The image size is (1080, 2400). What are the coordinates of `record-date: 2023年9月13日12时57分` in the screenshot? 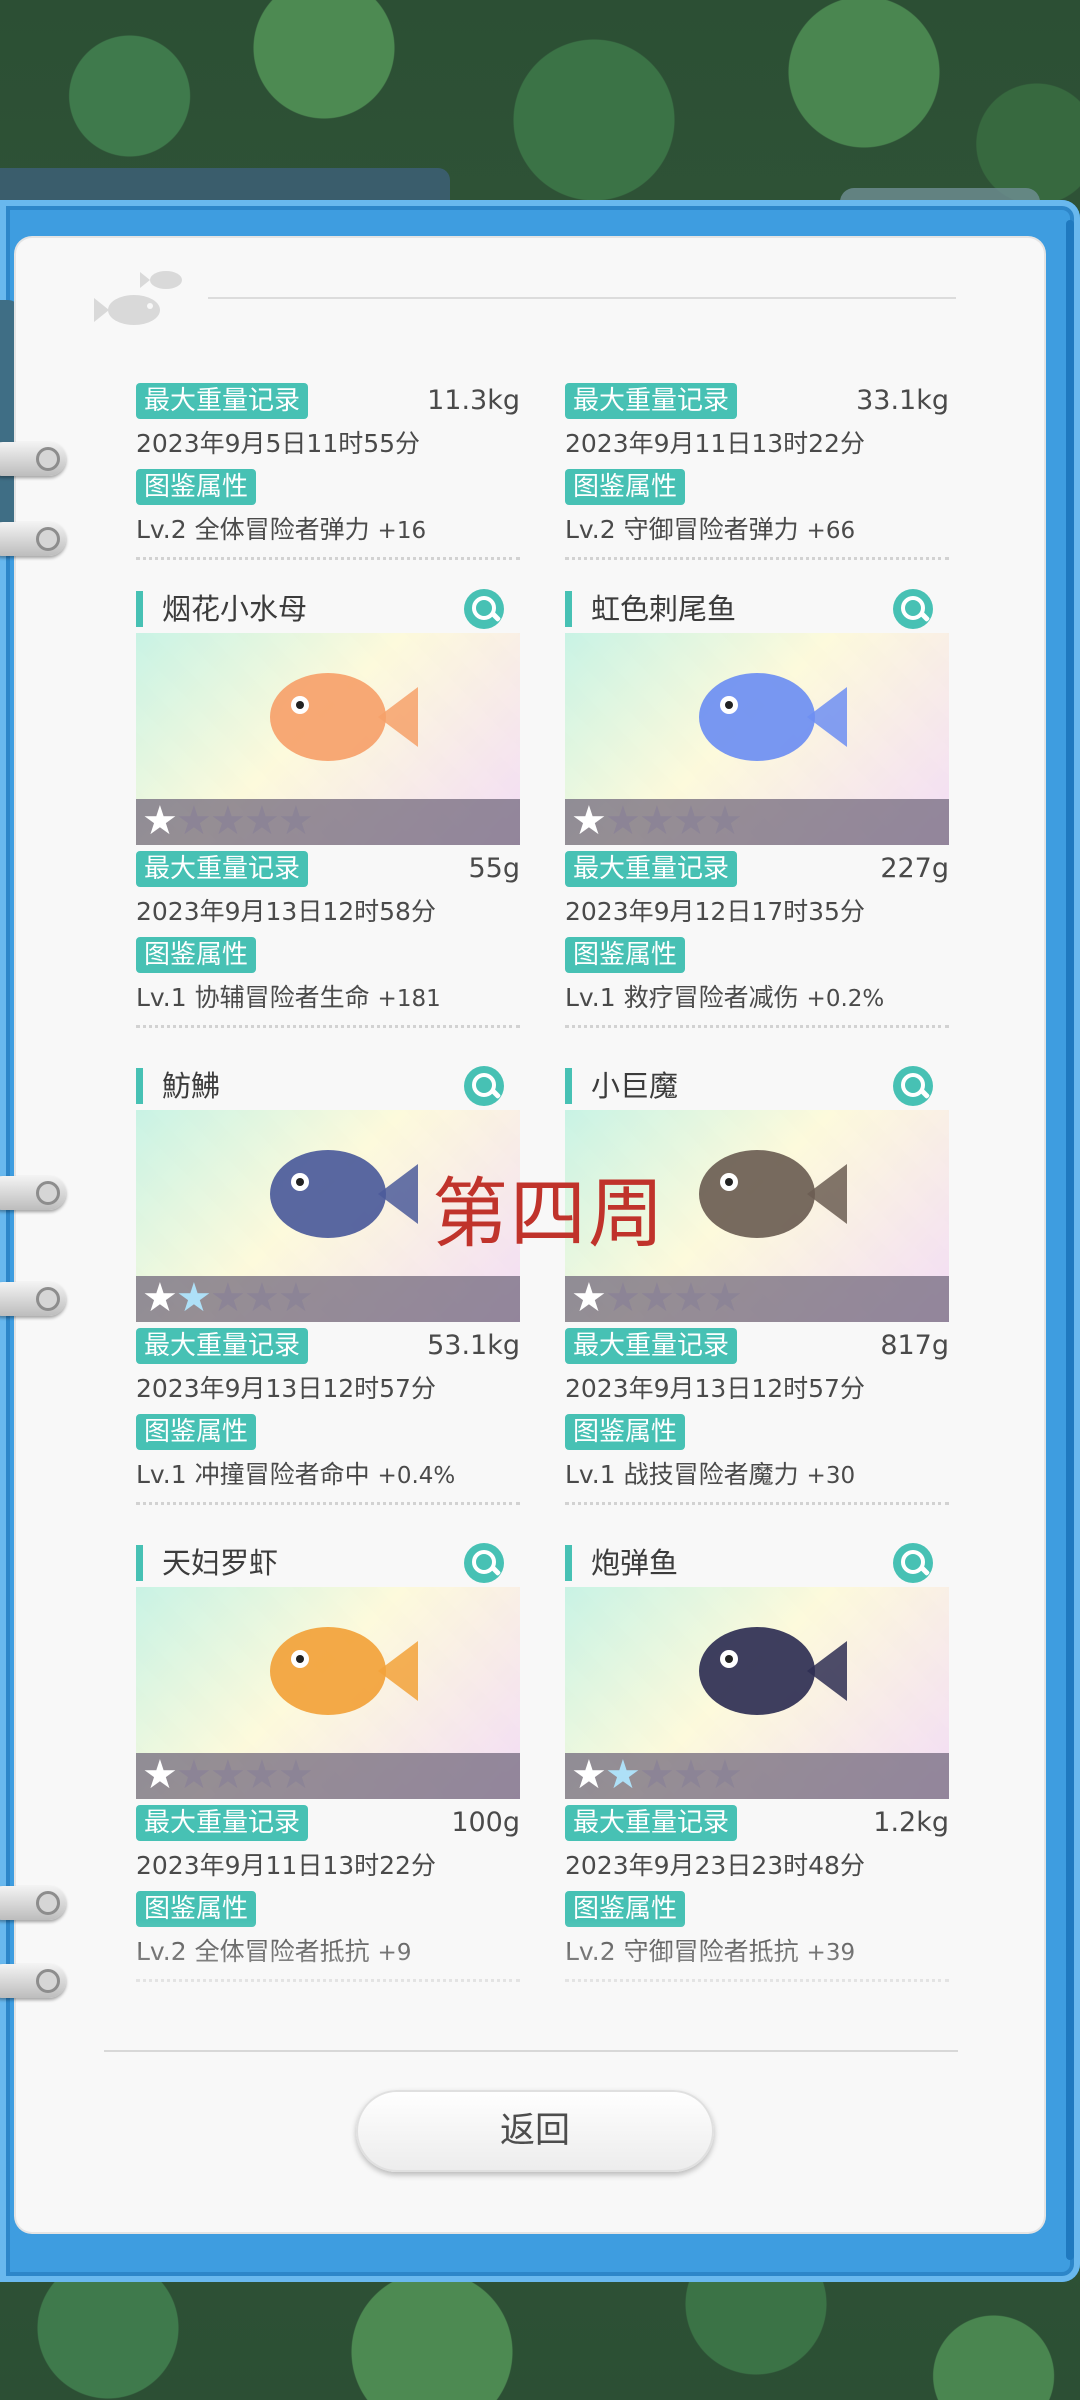 It's located at (715, 1388).